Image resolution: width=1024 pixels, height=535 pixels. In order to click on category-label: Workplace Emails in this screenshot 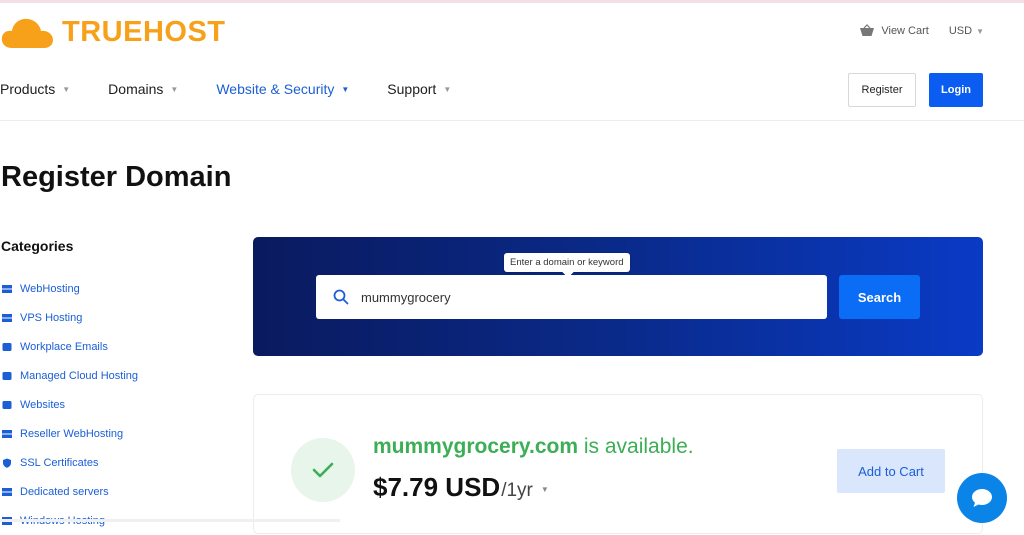, I will do `click(64, 346)`.